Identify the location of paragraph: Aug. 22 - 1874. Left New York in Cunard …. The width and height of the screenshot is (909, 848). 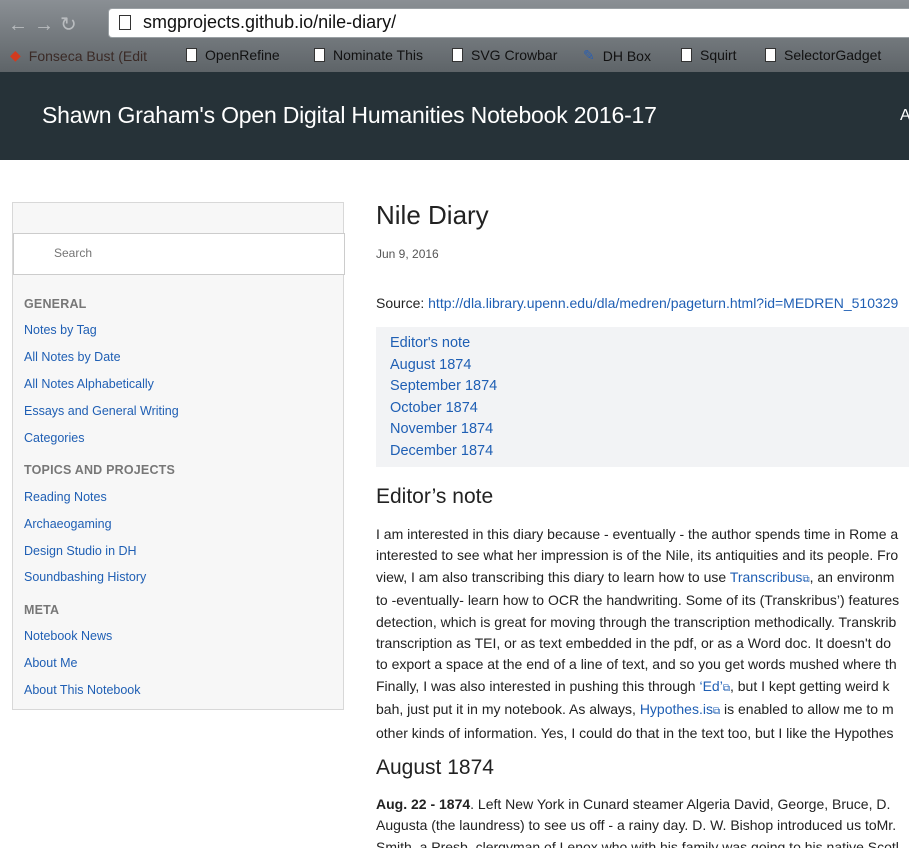
(637, 821).